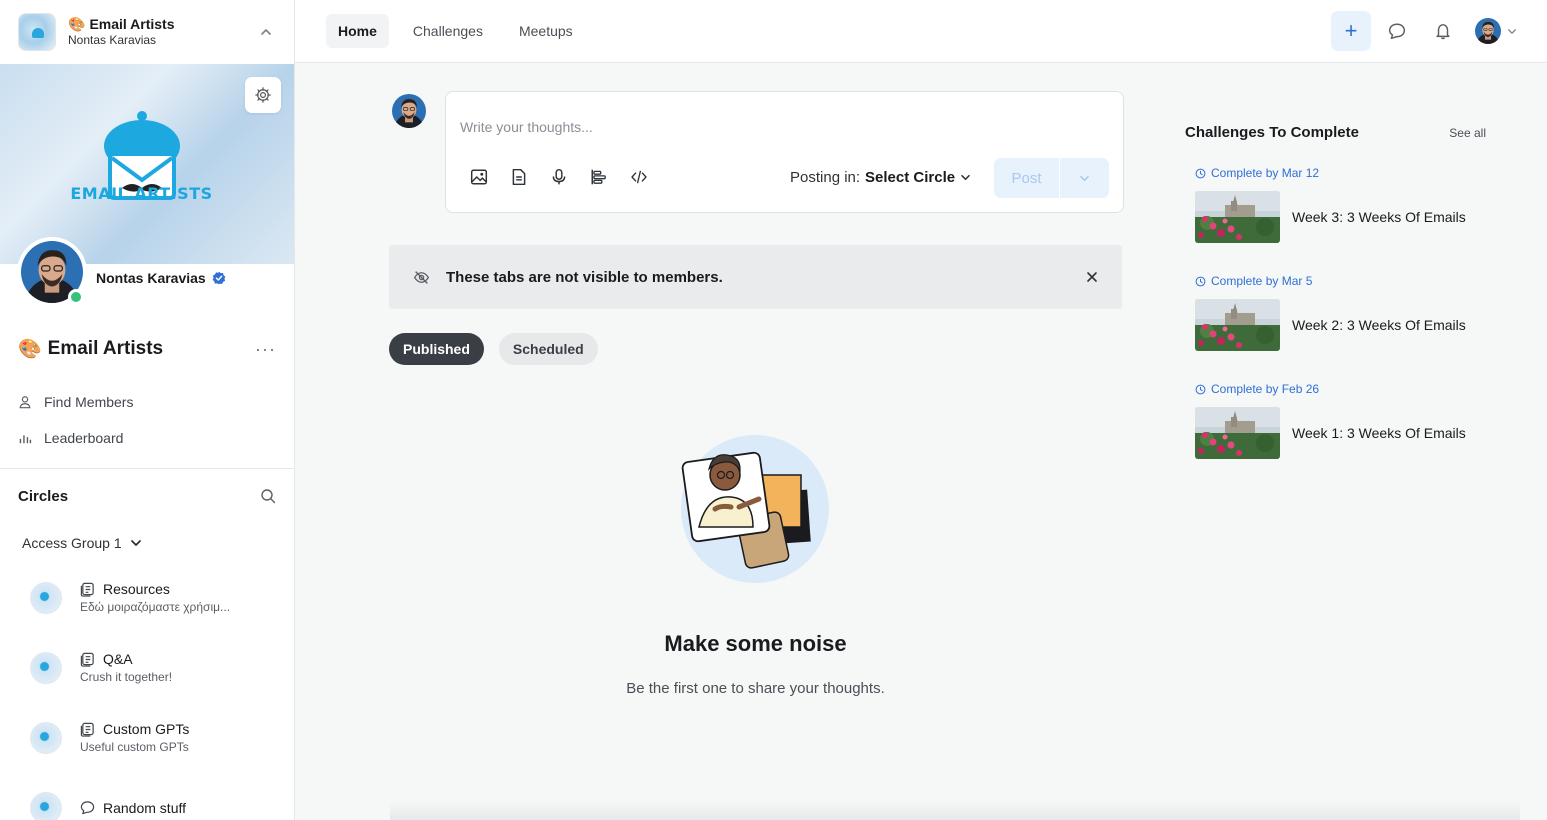 This screenshot has height=820, width=1547. I want to click on nav-item-label: Leaderboard, so click(84, 438).